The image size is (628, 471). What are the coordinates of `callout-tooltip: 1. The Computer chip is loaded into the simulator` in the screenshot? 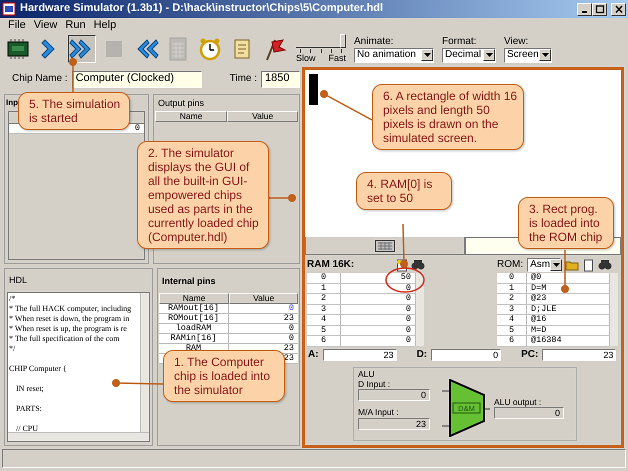 It's located at (224, 376).